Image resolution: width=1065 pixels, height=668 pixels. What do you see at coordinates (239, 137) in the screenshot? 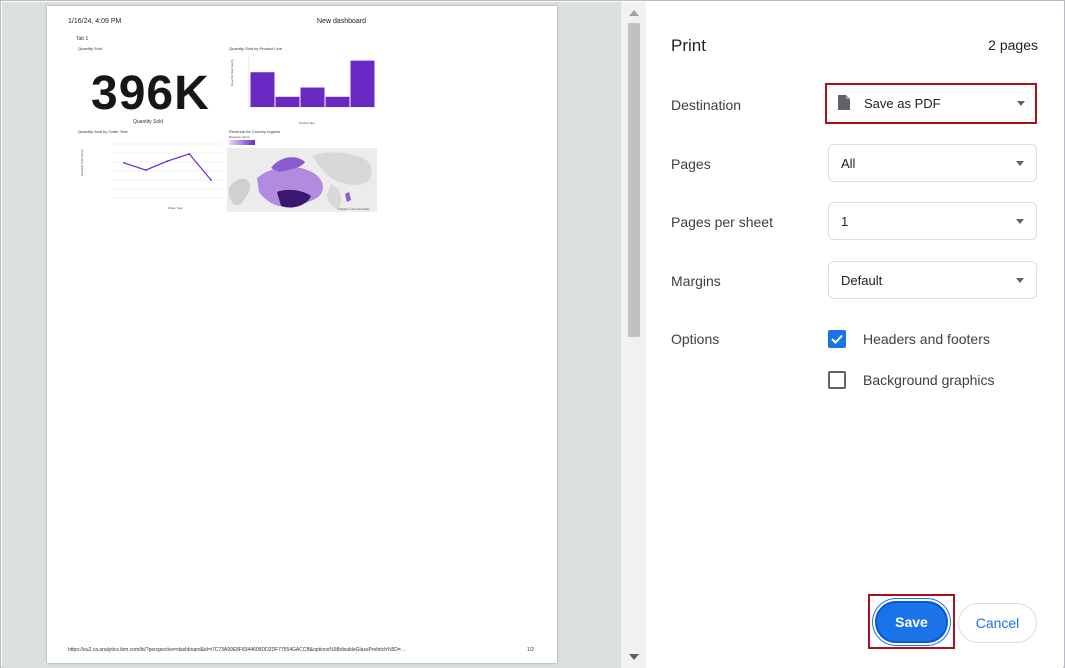
I see `map-legend-label: Revenue (sum)` at bounding box center [239, 137].